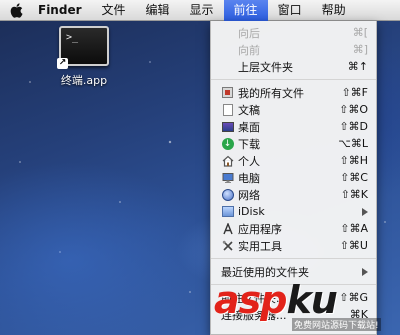 The image size is (400, 335). I want to click on home-icon, so click(227, 160).